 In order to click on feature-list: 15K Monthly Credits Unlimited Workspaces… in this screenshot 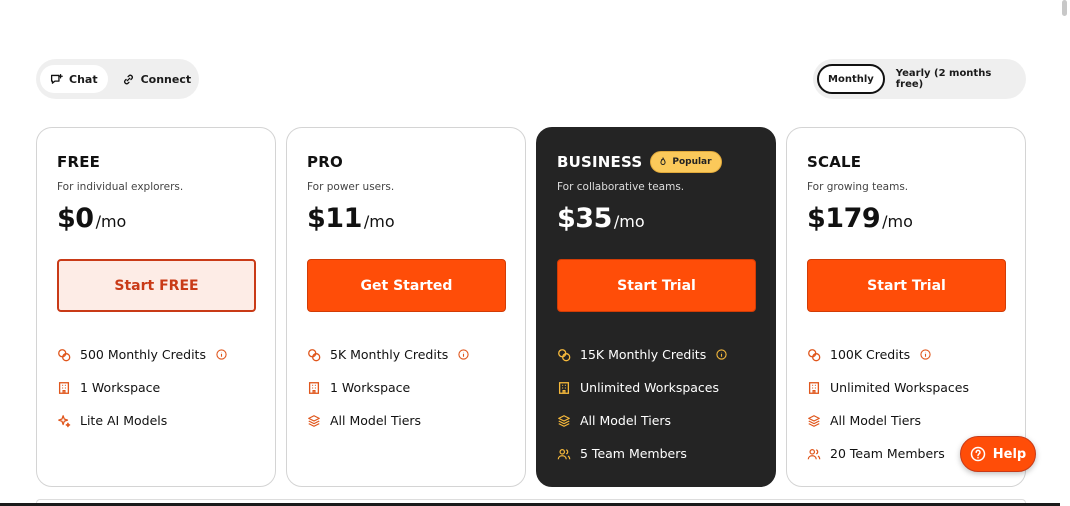, I will do `click(656, 404)`.